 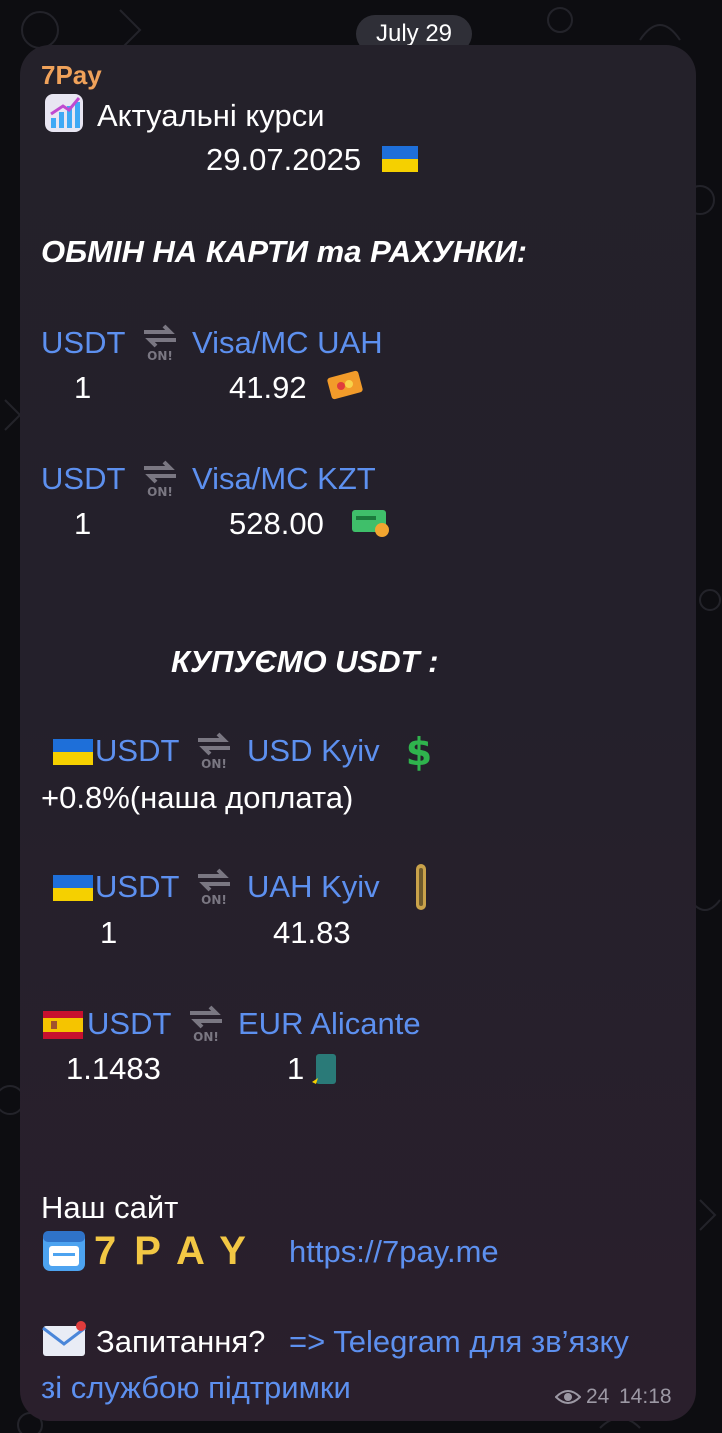 What do you see at coordinates (645, 1396) in the screenshot?
I see `message-time: 14:18` at bounding box center [645, 1396].